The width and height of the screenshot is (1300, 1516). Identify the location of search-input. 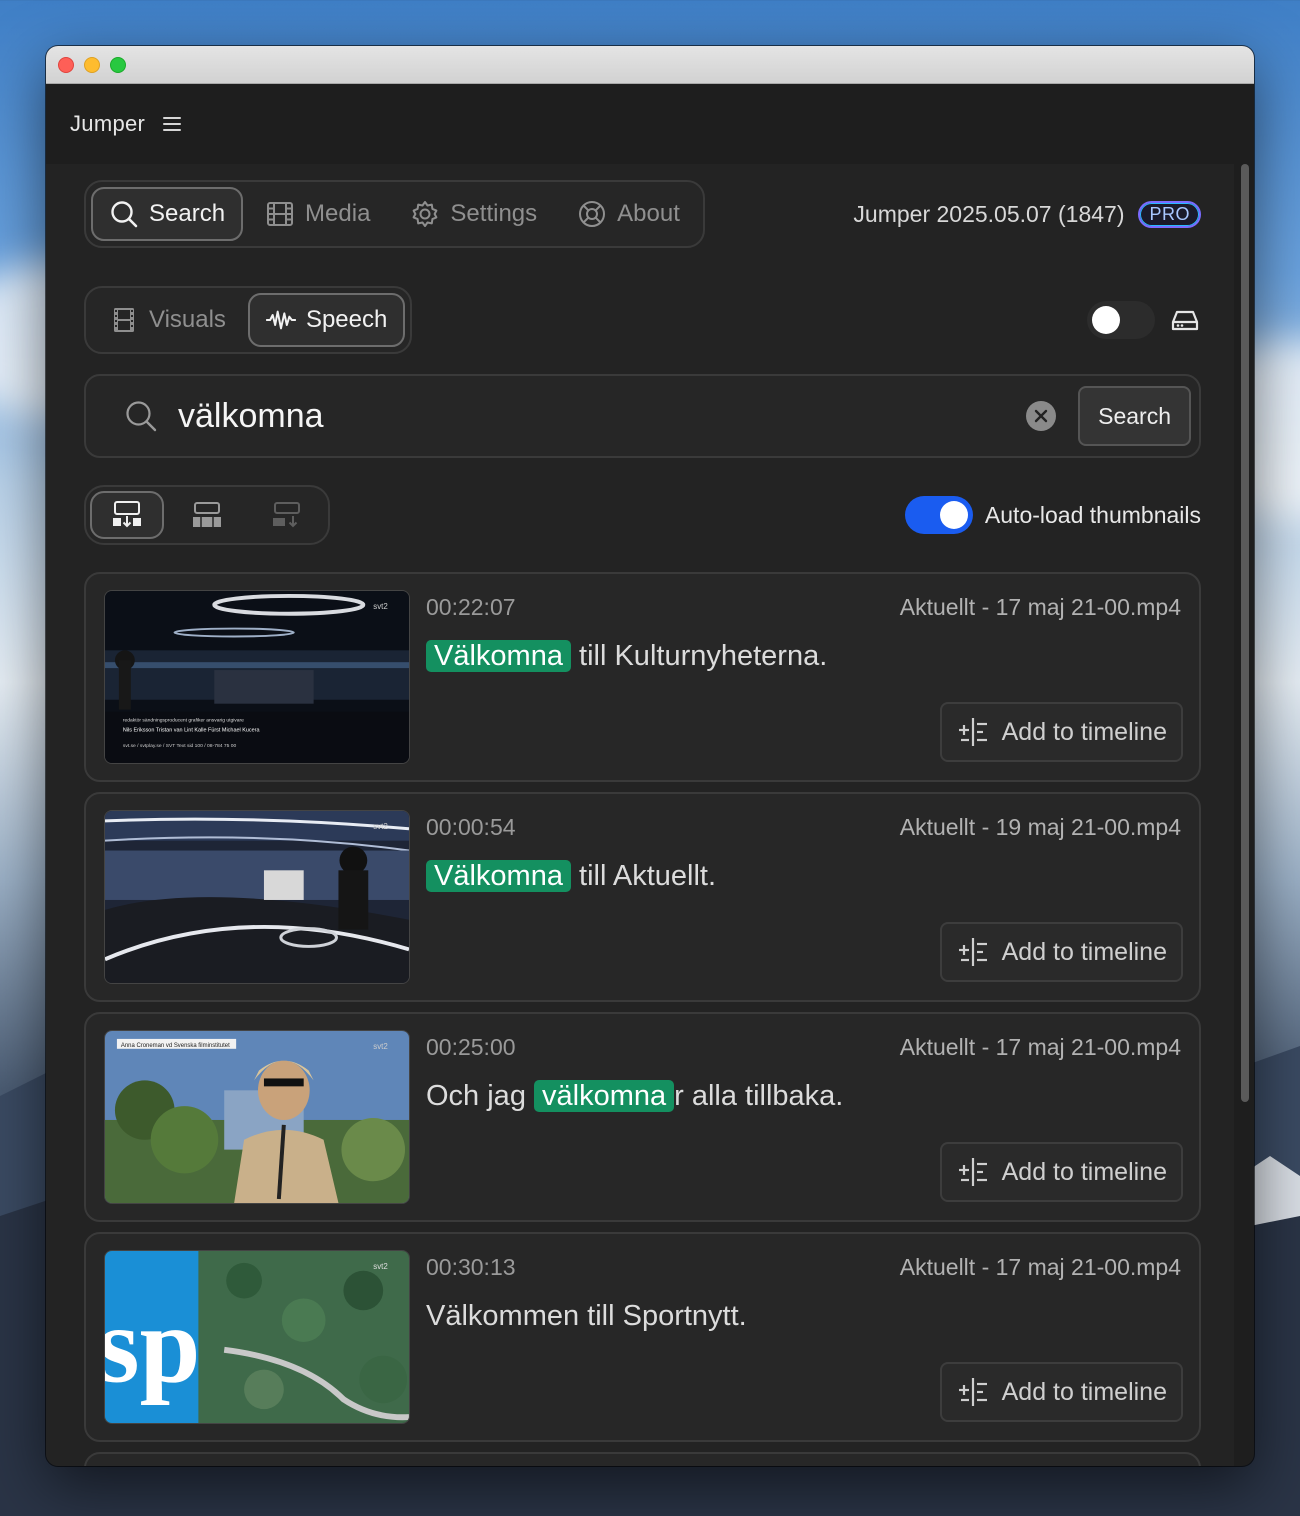
(602, 416).